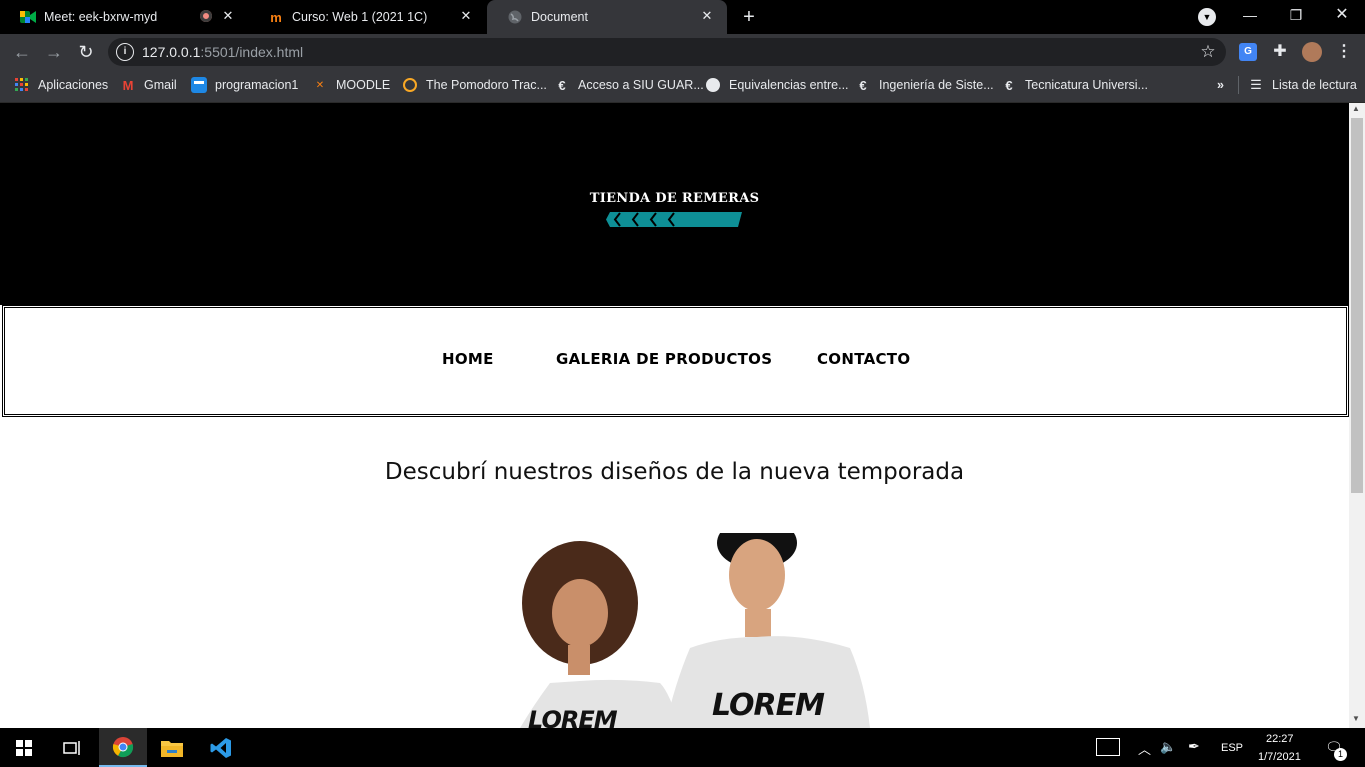  Describe the element at coordinates (24, 747) in the screenshot. I see `windows-start-icon` at that location.